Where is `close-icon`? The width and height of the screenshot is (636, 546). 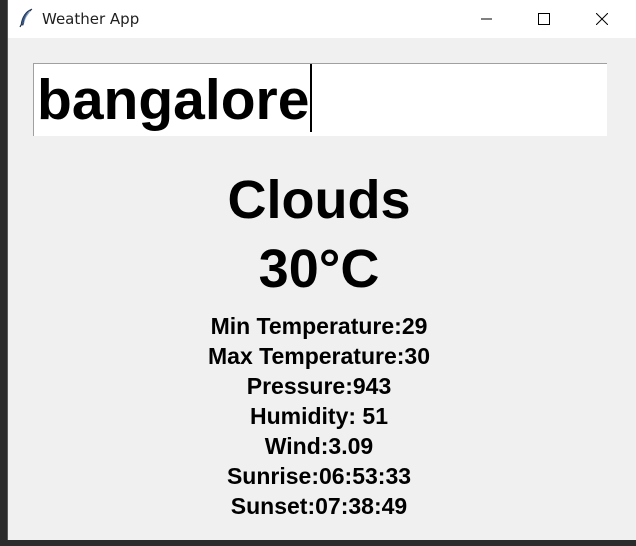
close-icon is located at coordinates (602, 19).